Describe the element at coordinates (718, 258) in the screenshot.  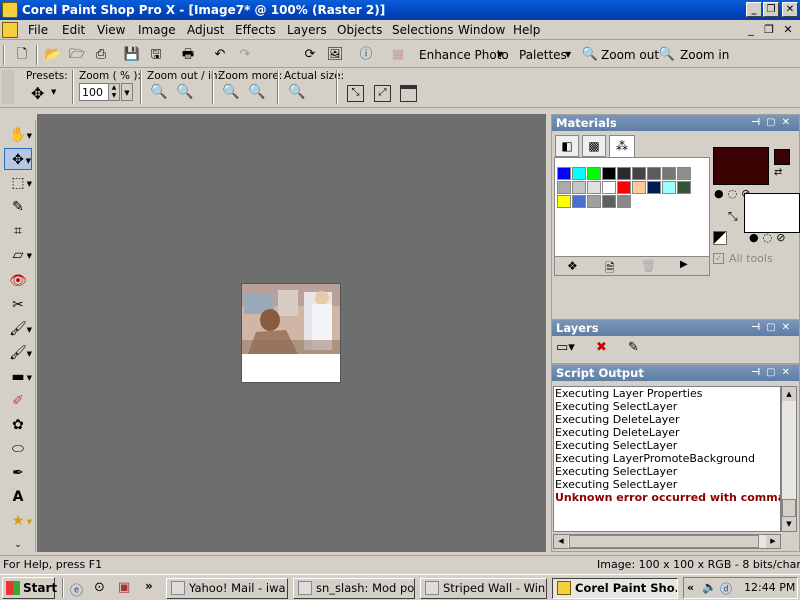
I see `all-tools-checkbox: ✓` at that location.